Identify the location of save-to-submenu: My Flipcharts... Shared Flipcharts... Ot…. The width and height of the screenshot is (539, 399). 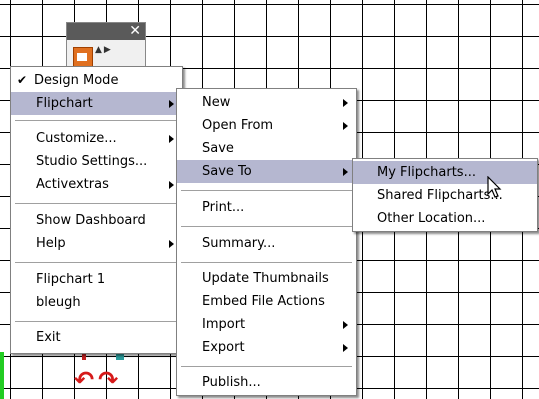
(445, 195).